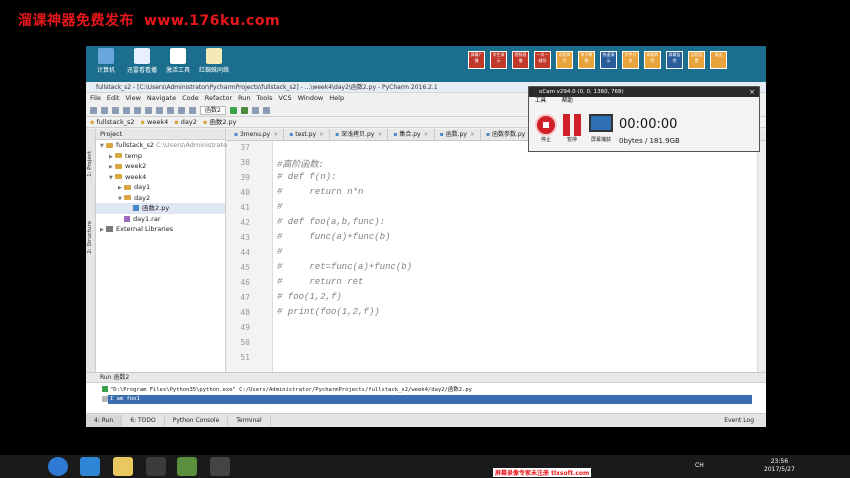 The image size is (850, 478). Describe the element at coordinates (699, 465) in the screenshot. I see `tray-language: CH` at that location.